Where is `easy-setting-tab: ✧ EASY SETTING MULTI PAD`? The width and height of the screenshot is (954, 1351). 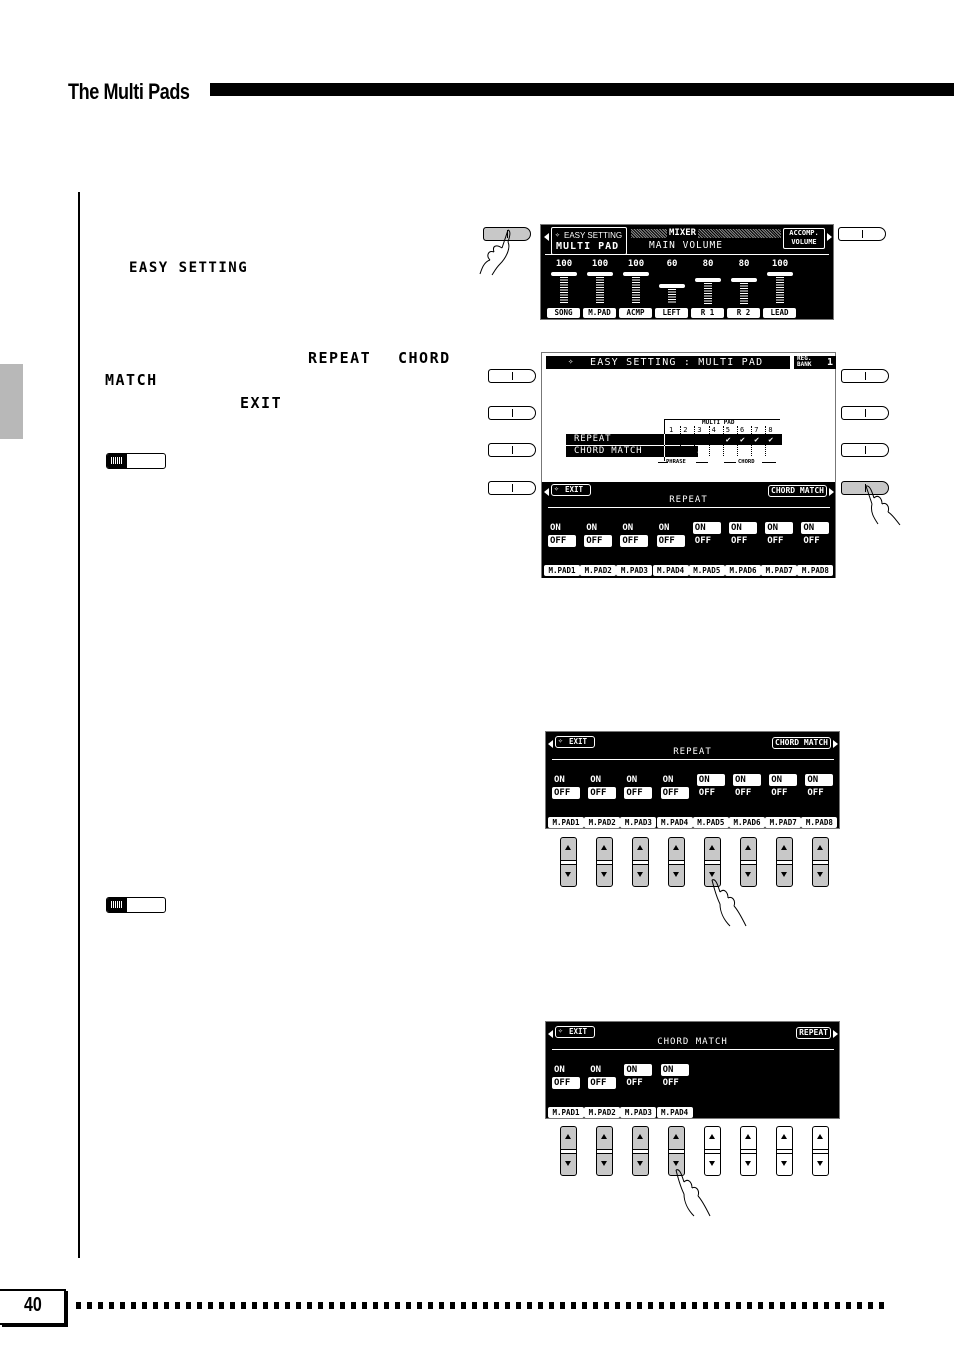
easy-setting-tab: ✧ EASY SETTING MULTI PAD is located at coordinates (589, 241).